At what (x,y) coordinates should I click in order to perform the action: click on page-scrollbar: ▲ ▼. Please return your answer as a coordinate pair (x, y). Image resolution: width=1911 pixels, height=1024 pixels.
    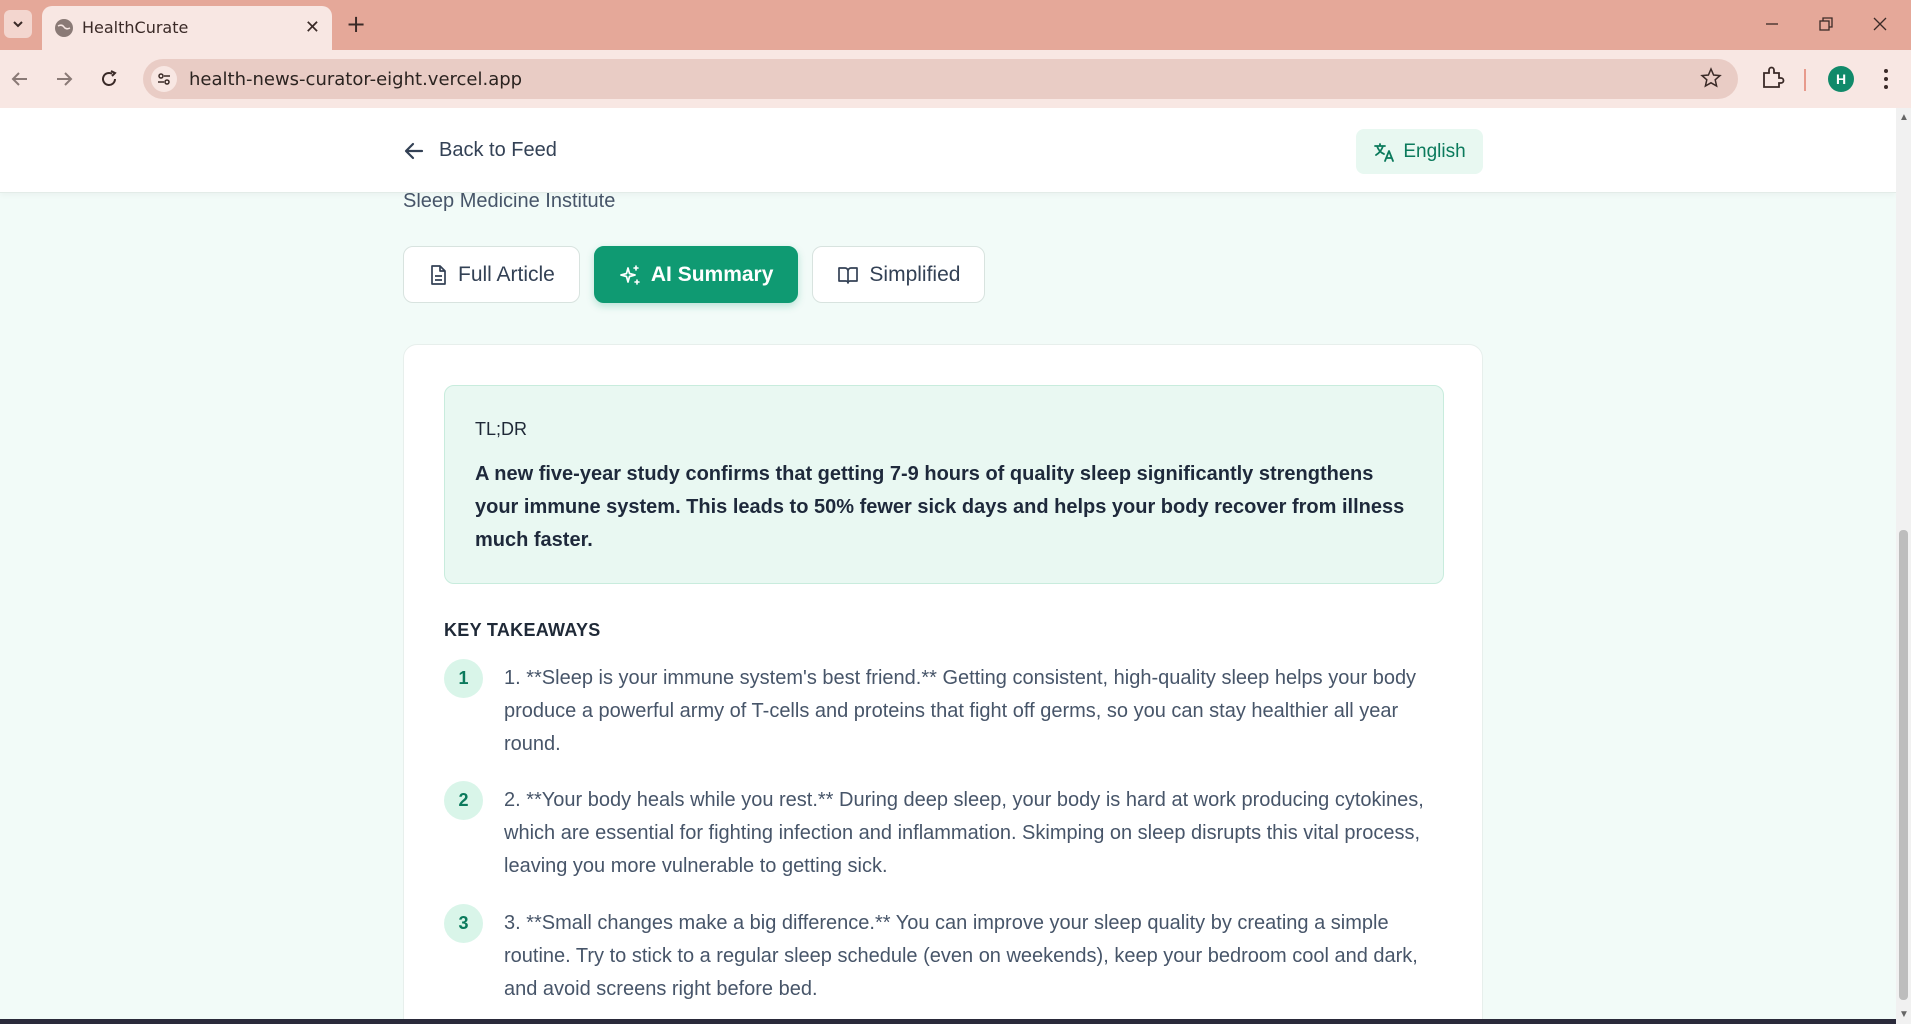
    Looking at the image, I should click on (1903, 566).